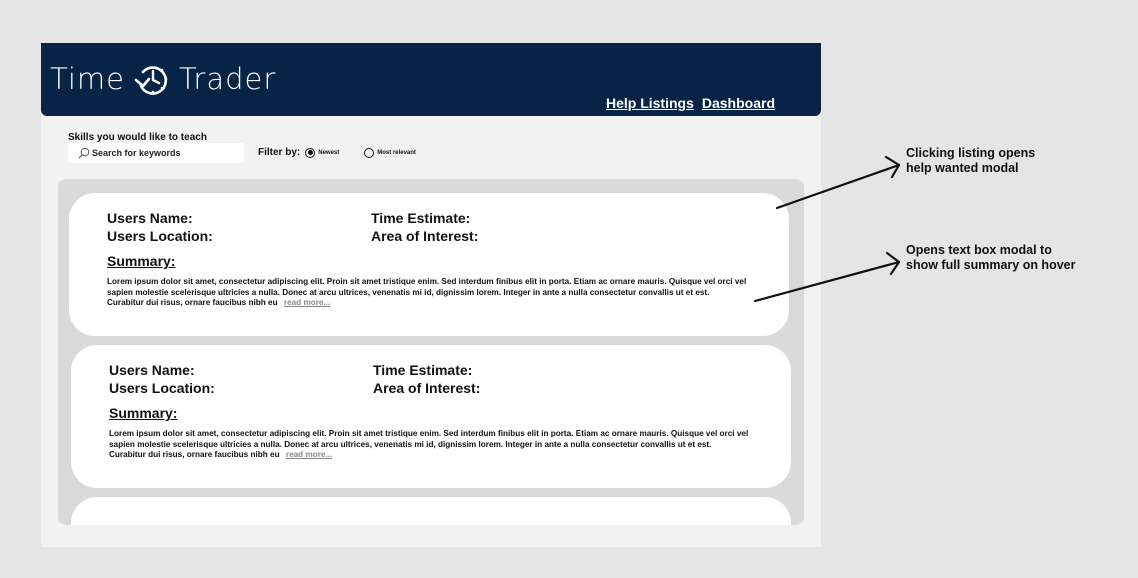  I want to click on annotation-arrows, so click(827, 229).